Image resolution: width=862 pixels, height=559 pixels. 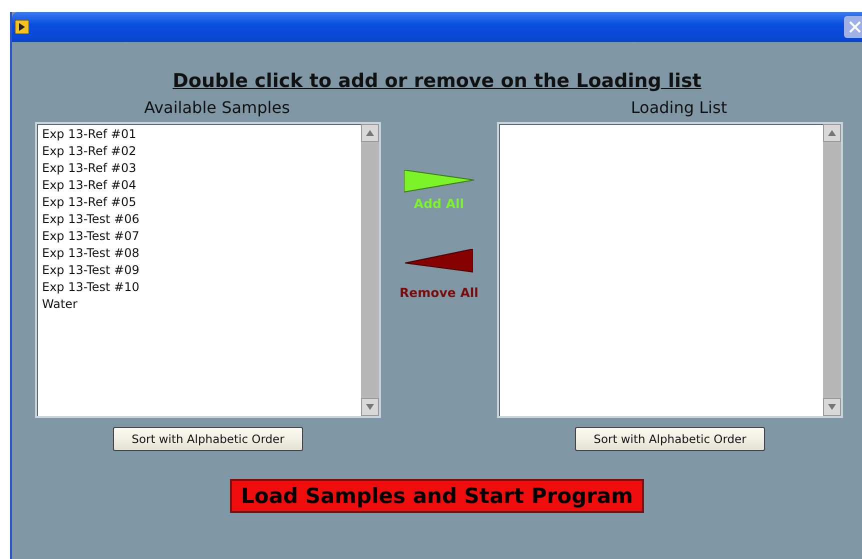 I want to click on list-item: Exp 13-Test #06, so click(x=199, y=219).